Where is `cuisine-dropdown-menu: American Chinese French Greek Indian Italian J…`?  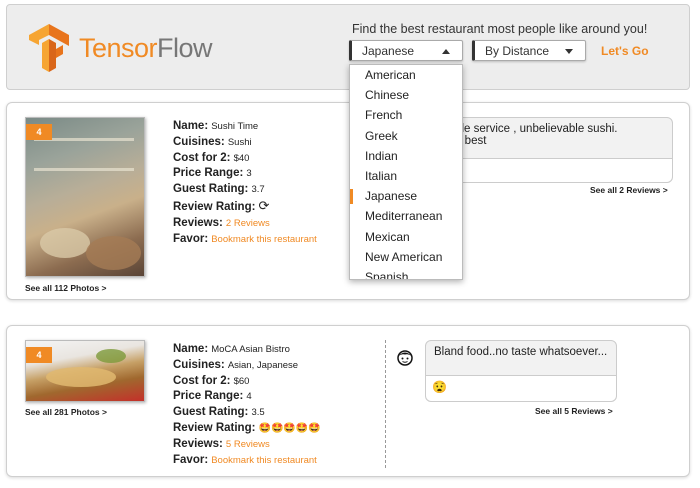
cuisine-dropdown-menu: American Chinese French Greek Indian Italian J… is located at coordinates (406, 172).